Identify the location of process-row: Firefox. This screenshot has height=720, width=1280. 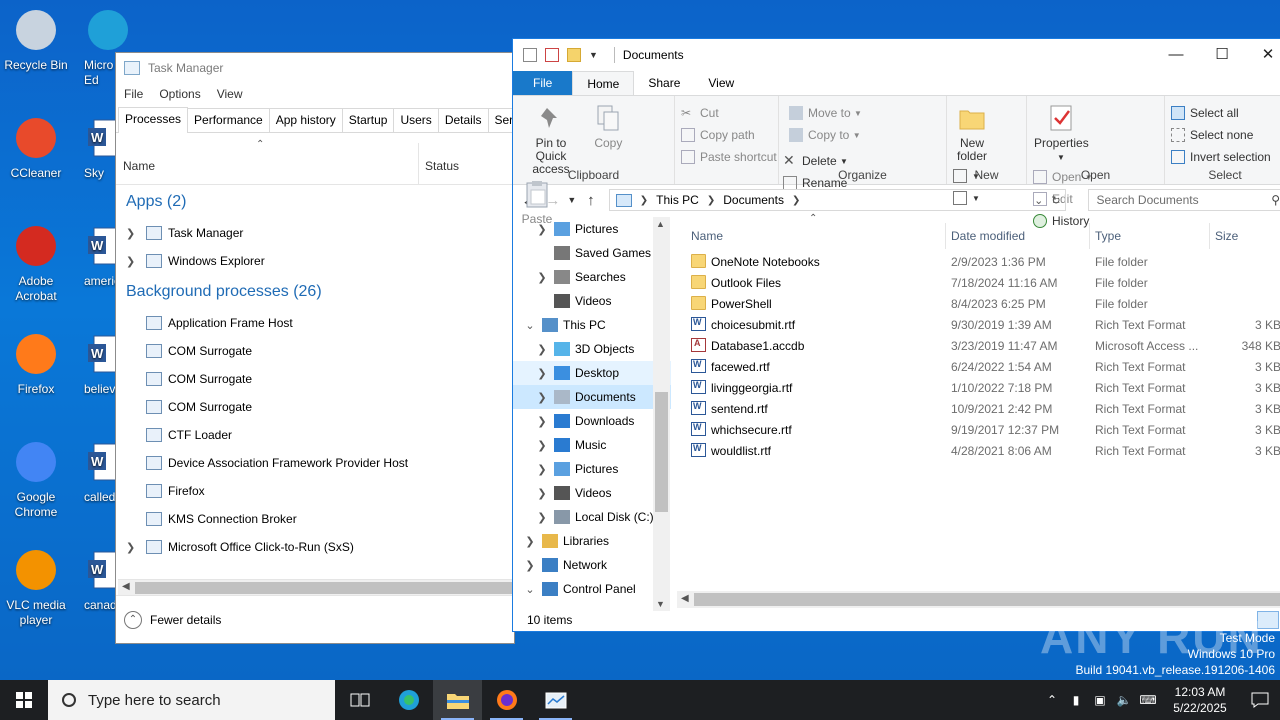
(315, 491).